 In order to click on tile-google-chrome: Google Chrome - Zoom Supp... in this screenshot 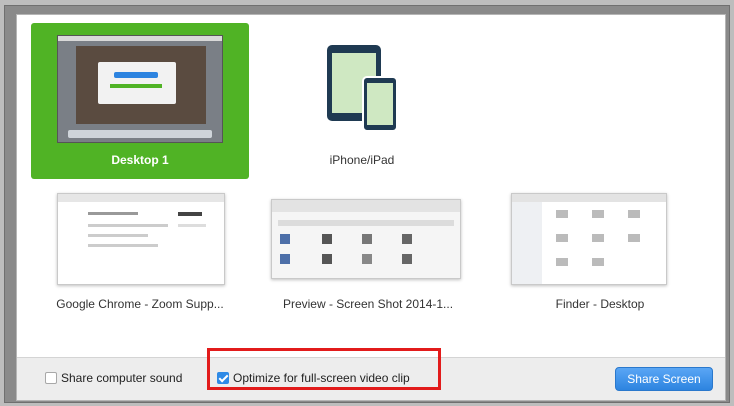, I will do `click(140, 250)`.